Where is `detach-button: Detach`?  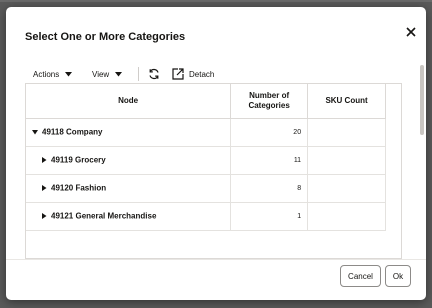 detach-button: Detach is located at coordinates (193, 74).